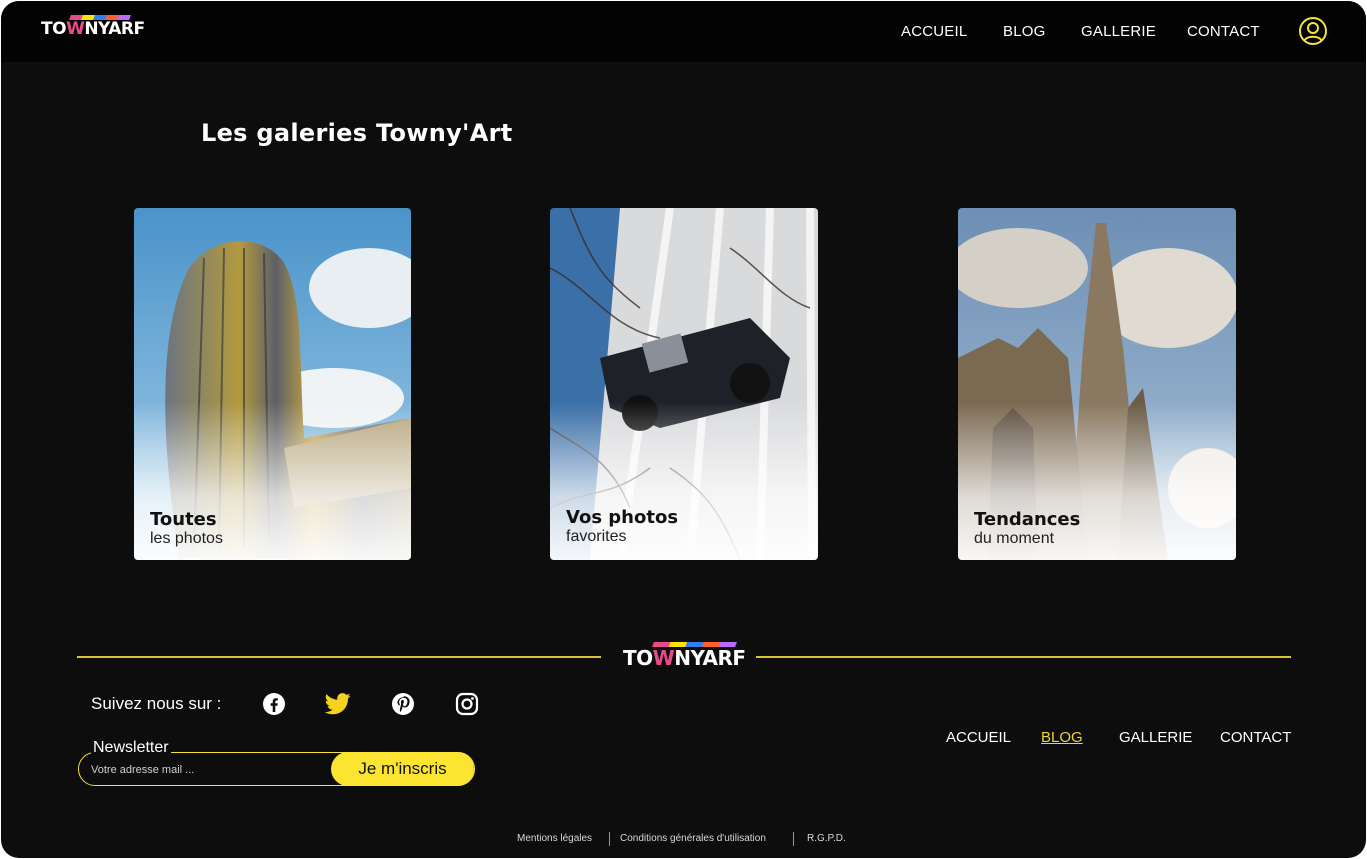 The width and height of the screenshot is (1367, 859). What do you see at coordinates (1062, 737) in the screenshot?
I see `footer-nav-blog: BLOG` at bounding box center [1062, 737].